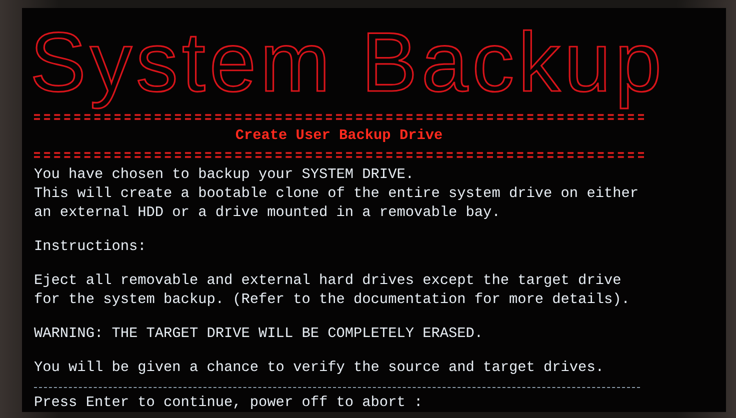 The height and width of the screenshot is (418, 736). Describe the element at coordinates (228, 403) in the screenshot. I see `prompt-text: Press Enter to continue, power off to abort :` at that location.